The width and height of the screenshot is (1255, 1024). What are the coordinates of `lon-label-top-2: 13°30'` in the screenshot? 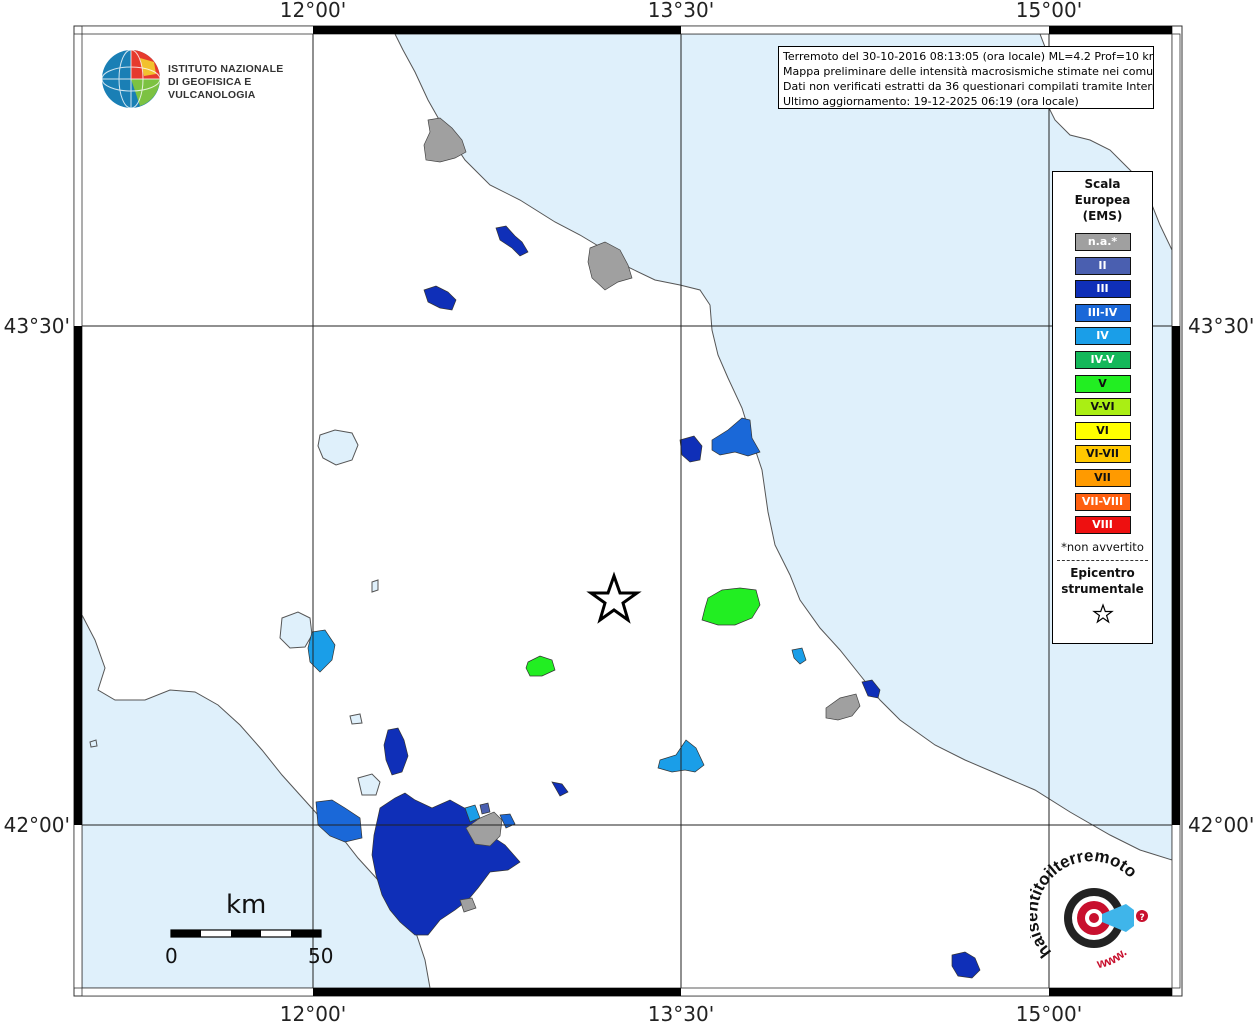 It's located at (681, 11).